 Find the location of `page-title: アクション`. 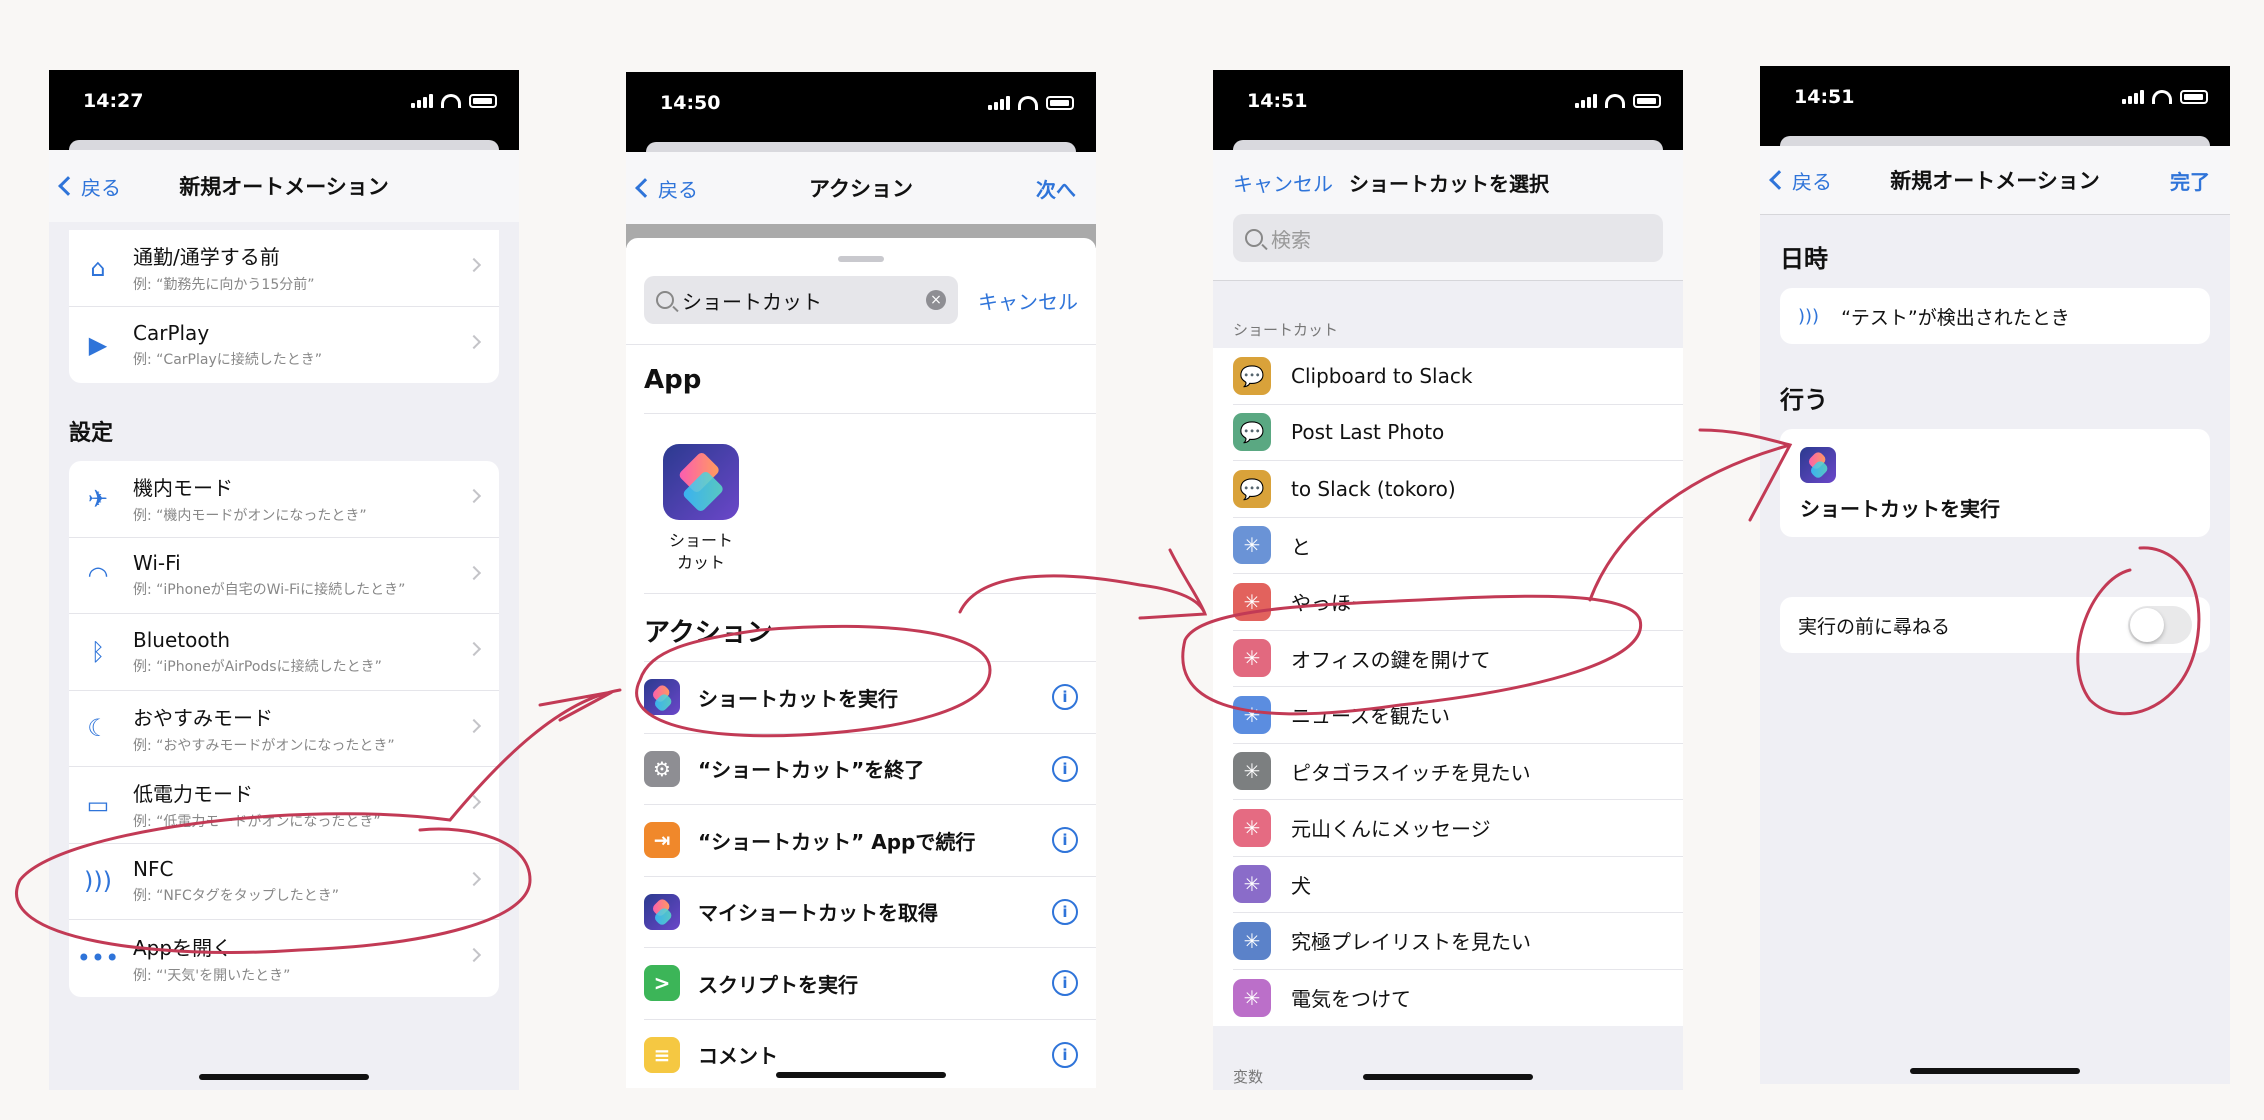

page-title: アクション is located at coordinates (861, 189).